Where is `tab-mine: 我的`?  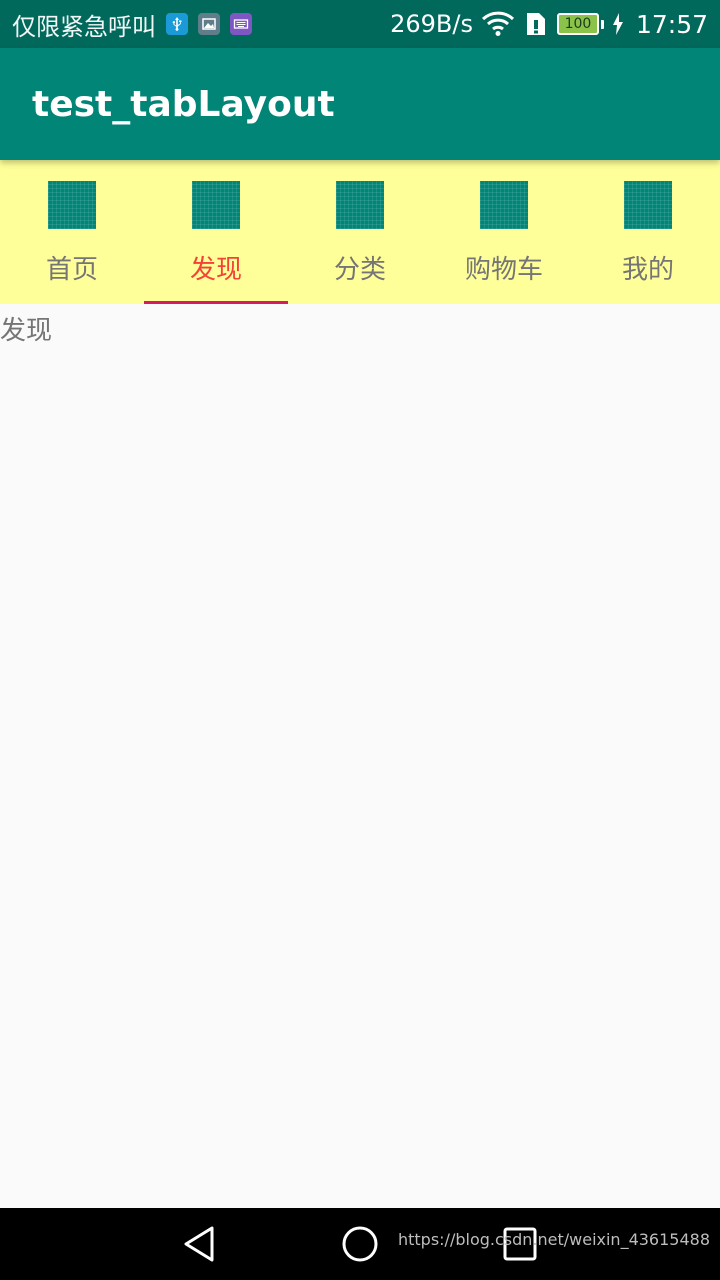
tab-mine: 我的 is located at coordinates (648, 232).